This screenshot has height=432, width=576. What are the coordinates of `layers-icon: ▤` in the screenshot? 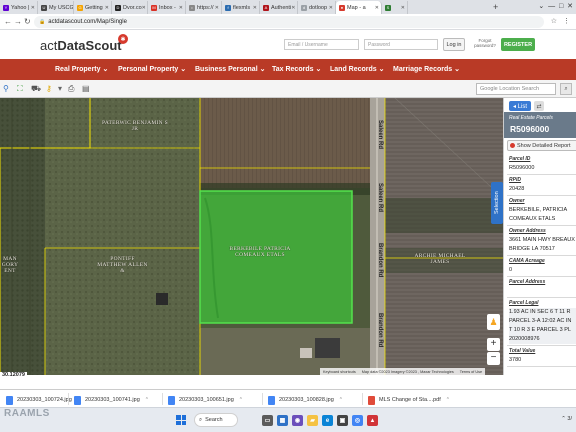 It's located at (86, 89).